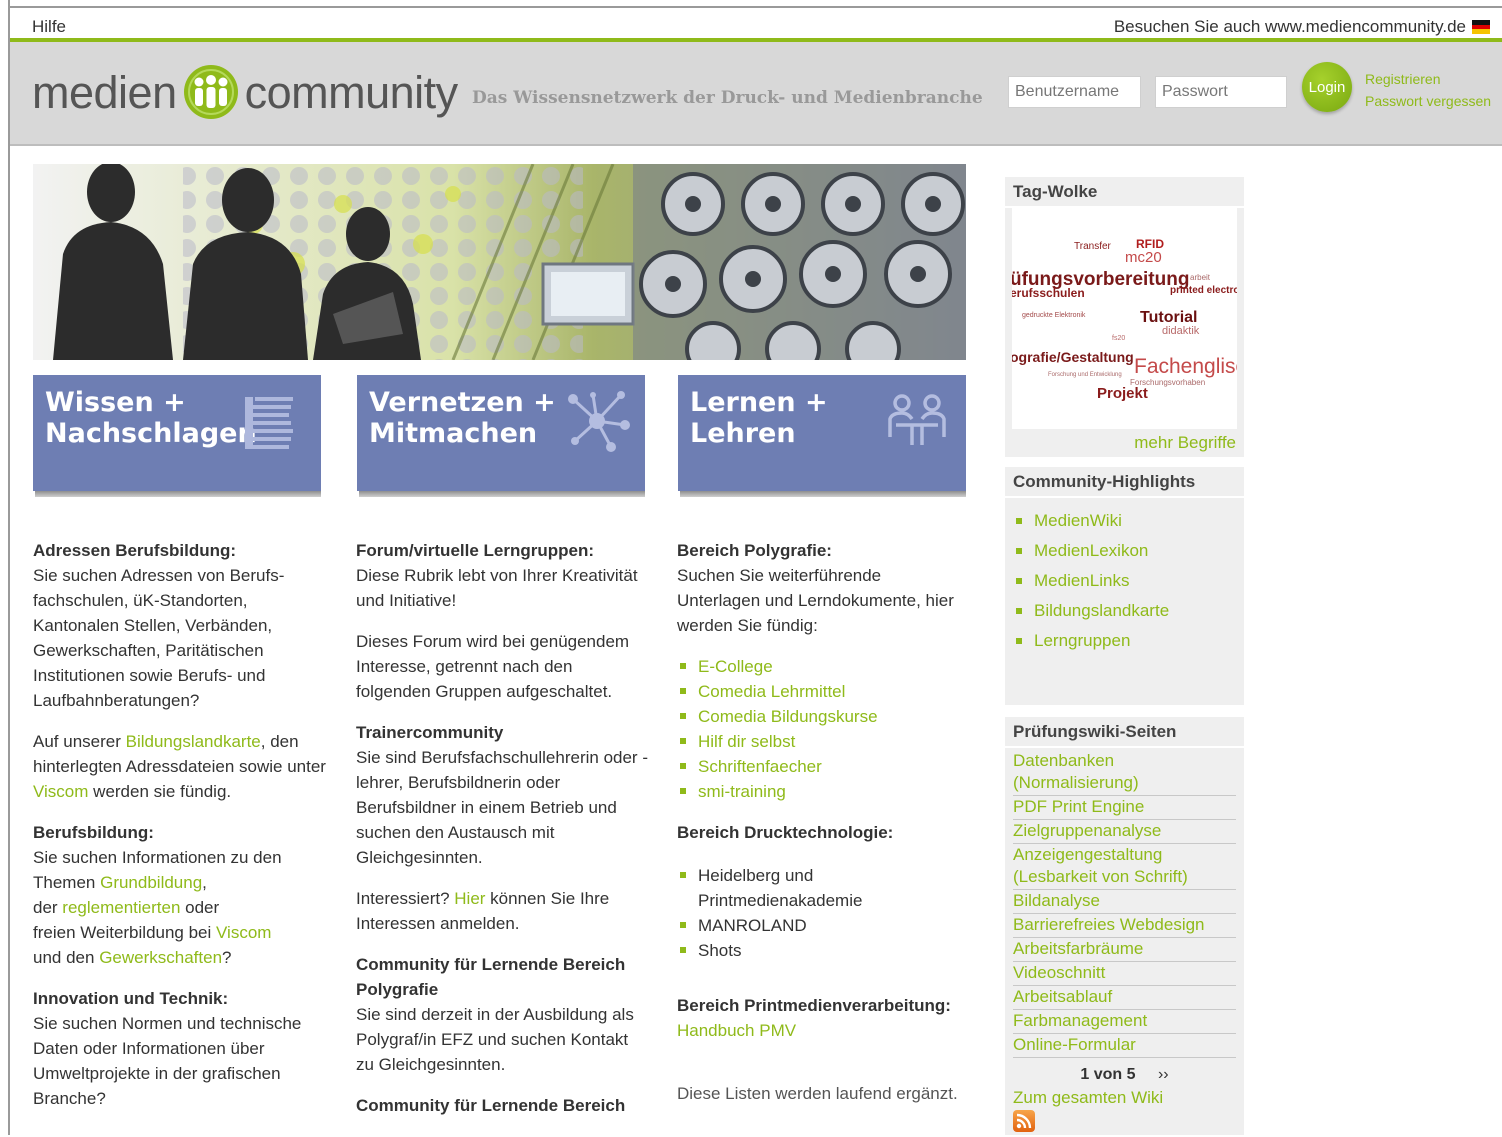 This screenshot has width=1502, height=1137. What do you see at coordinates (760, 766) in the screenshot?
I see `link-schriftenfaecher: Schriftenfaecher` at bounding box center [760, 766].